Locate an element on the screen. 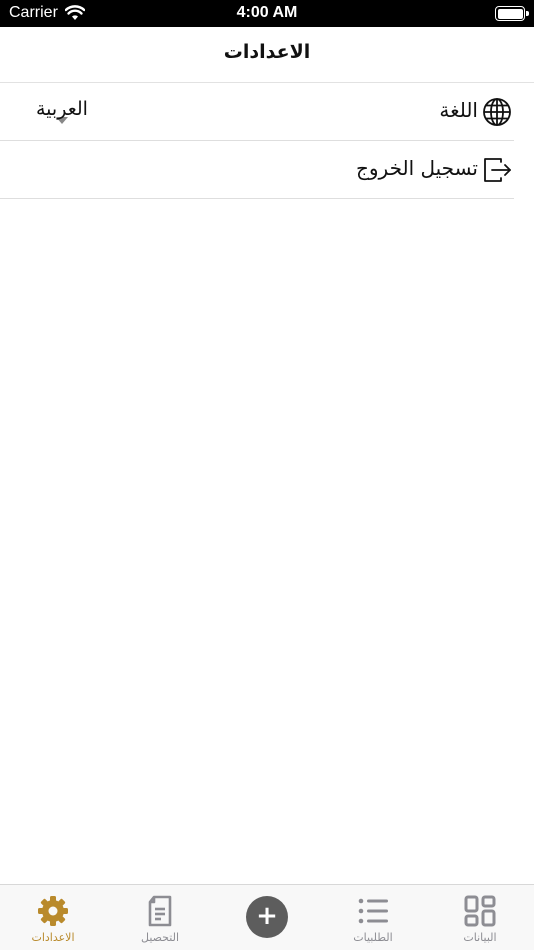 The image size is (534, 950). add-button: + is located at coordinates (267, 917).